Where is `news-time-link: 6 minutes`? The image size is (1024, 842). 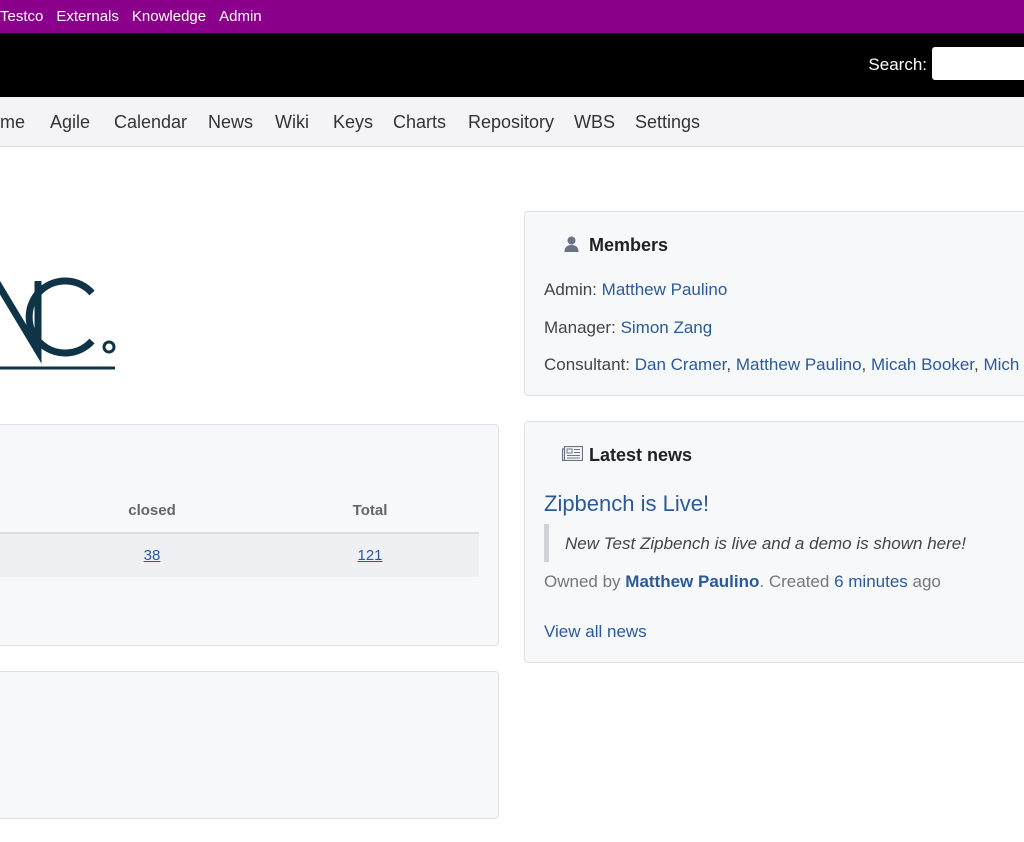 news-time-link: 6 minutes is located at coordinates (871, 581).